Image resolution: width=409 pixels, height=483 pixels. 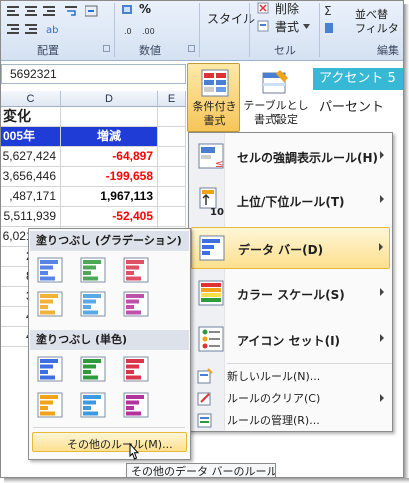 What do you see at coordinates (290, 157) in the screenshot?
I see `menu-item-highlight-cells-rules: ≤ セルの強調表示ルール(H)` at bounding box center [290, 157].